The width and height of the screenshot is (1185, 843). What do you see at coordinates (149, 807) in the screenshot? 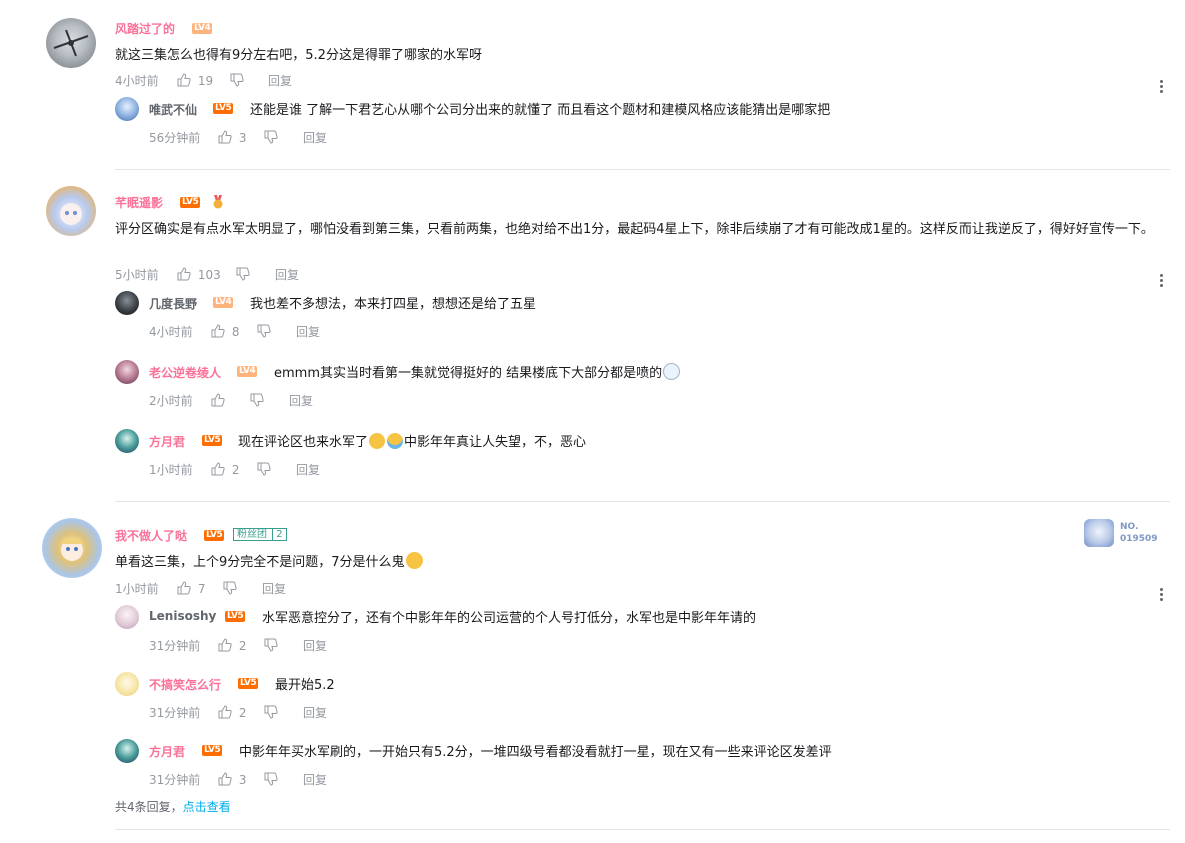
I see `view-more-prefix: 共4条回复，` at bounding box center [149, 807].